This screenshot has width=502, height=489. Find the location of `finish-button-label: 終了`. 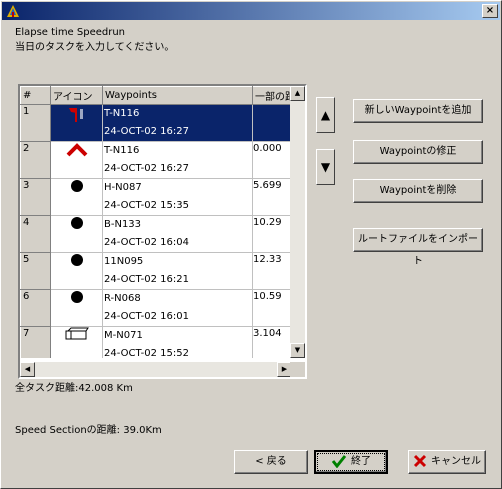

finish-button-label: 終了 is located at coordinates (361, 461).